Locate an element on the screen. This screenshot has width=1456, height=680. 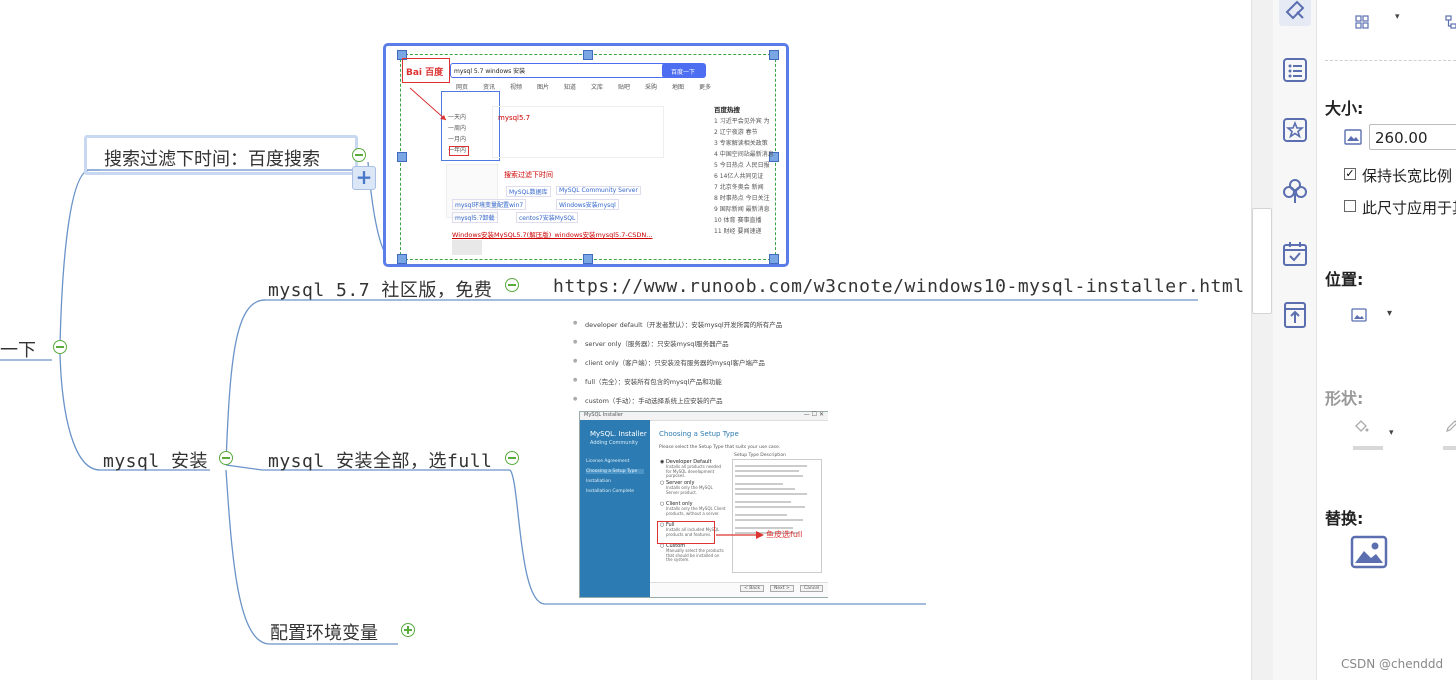
setup-option-desc: Installs only the MySQL Server product. is located at coordinates (689, 490).